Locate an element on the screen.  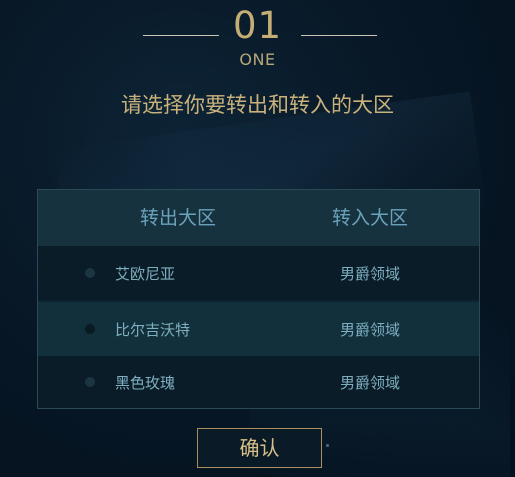
step-word: ONE is located at coordinates (257, 59).